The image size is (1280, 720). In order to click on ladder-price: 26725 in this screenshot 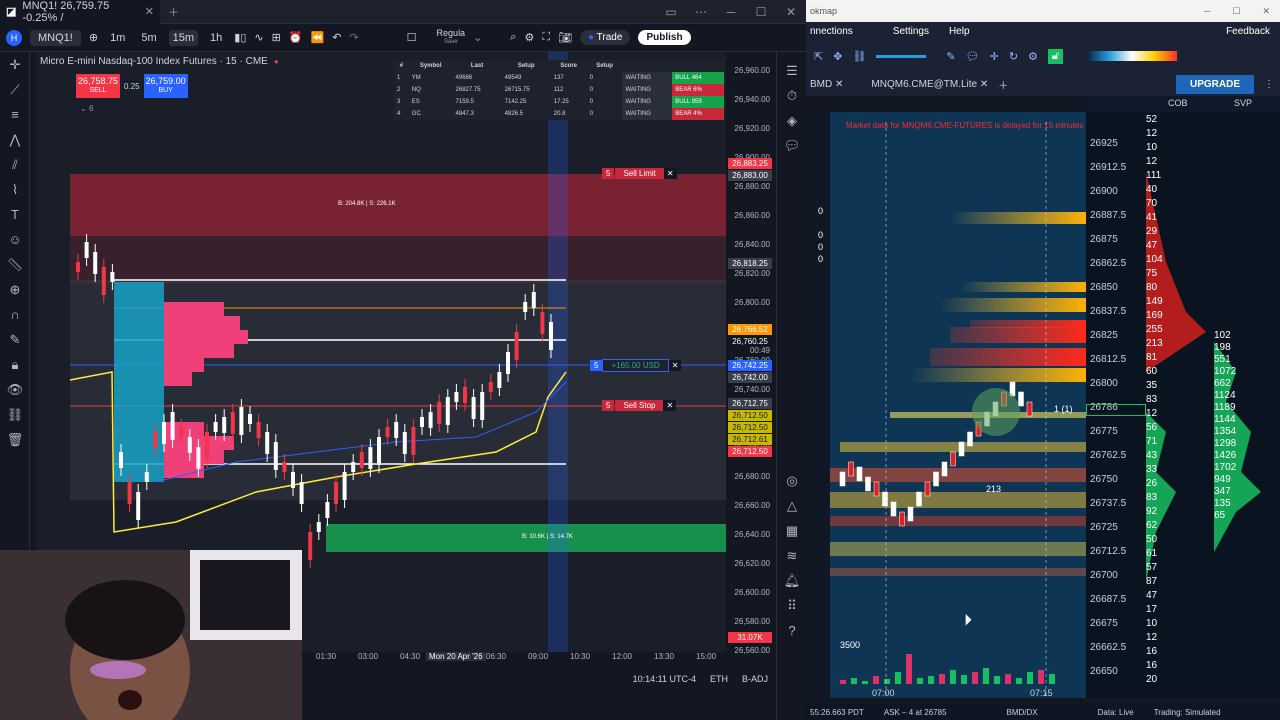, I will do `click(1104, 527)`.